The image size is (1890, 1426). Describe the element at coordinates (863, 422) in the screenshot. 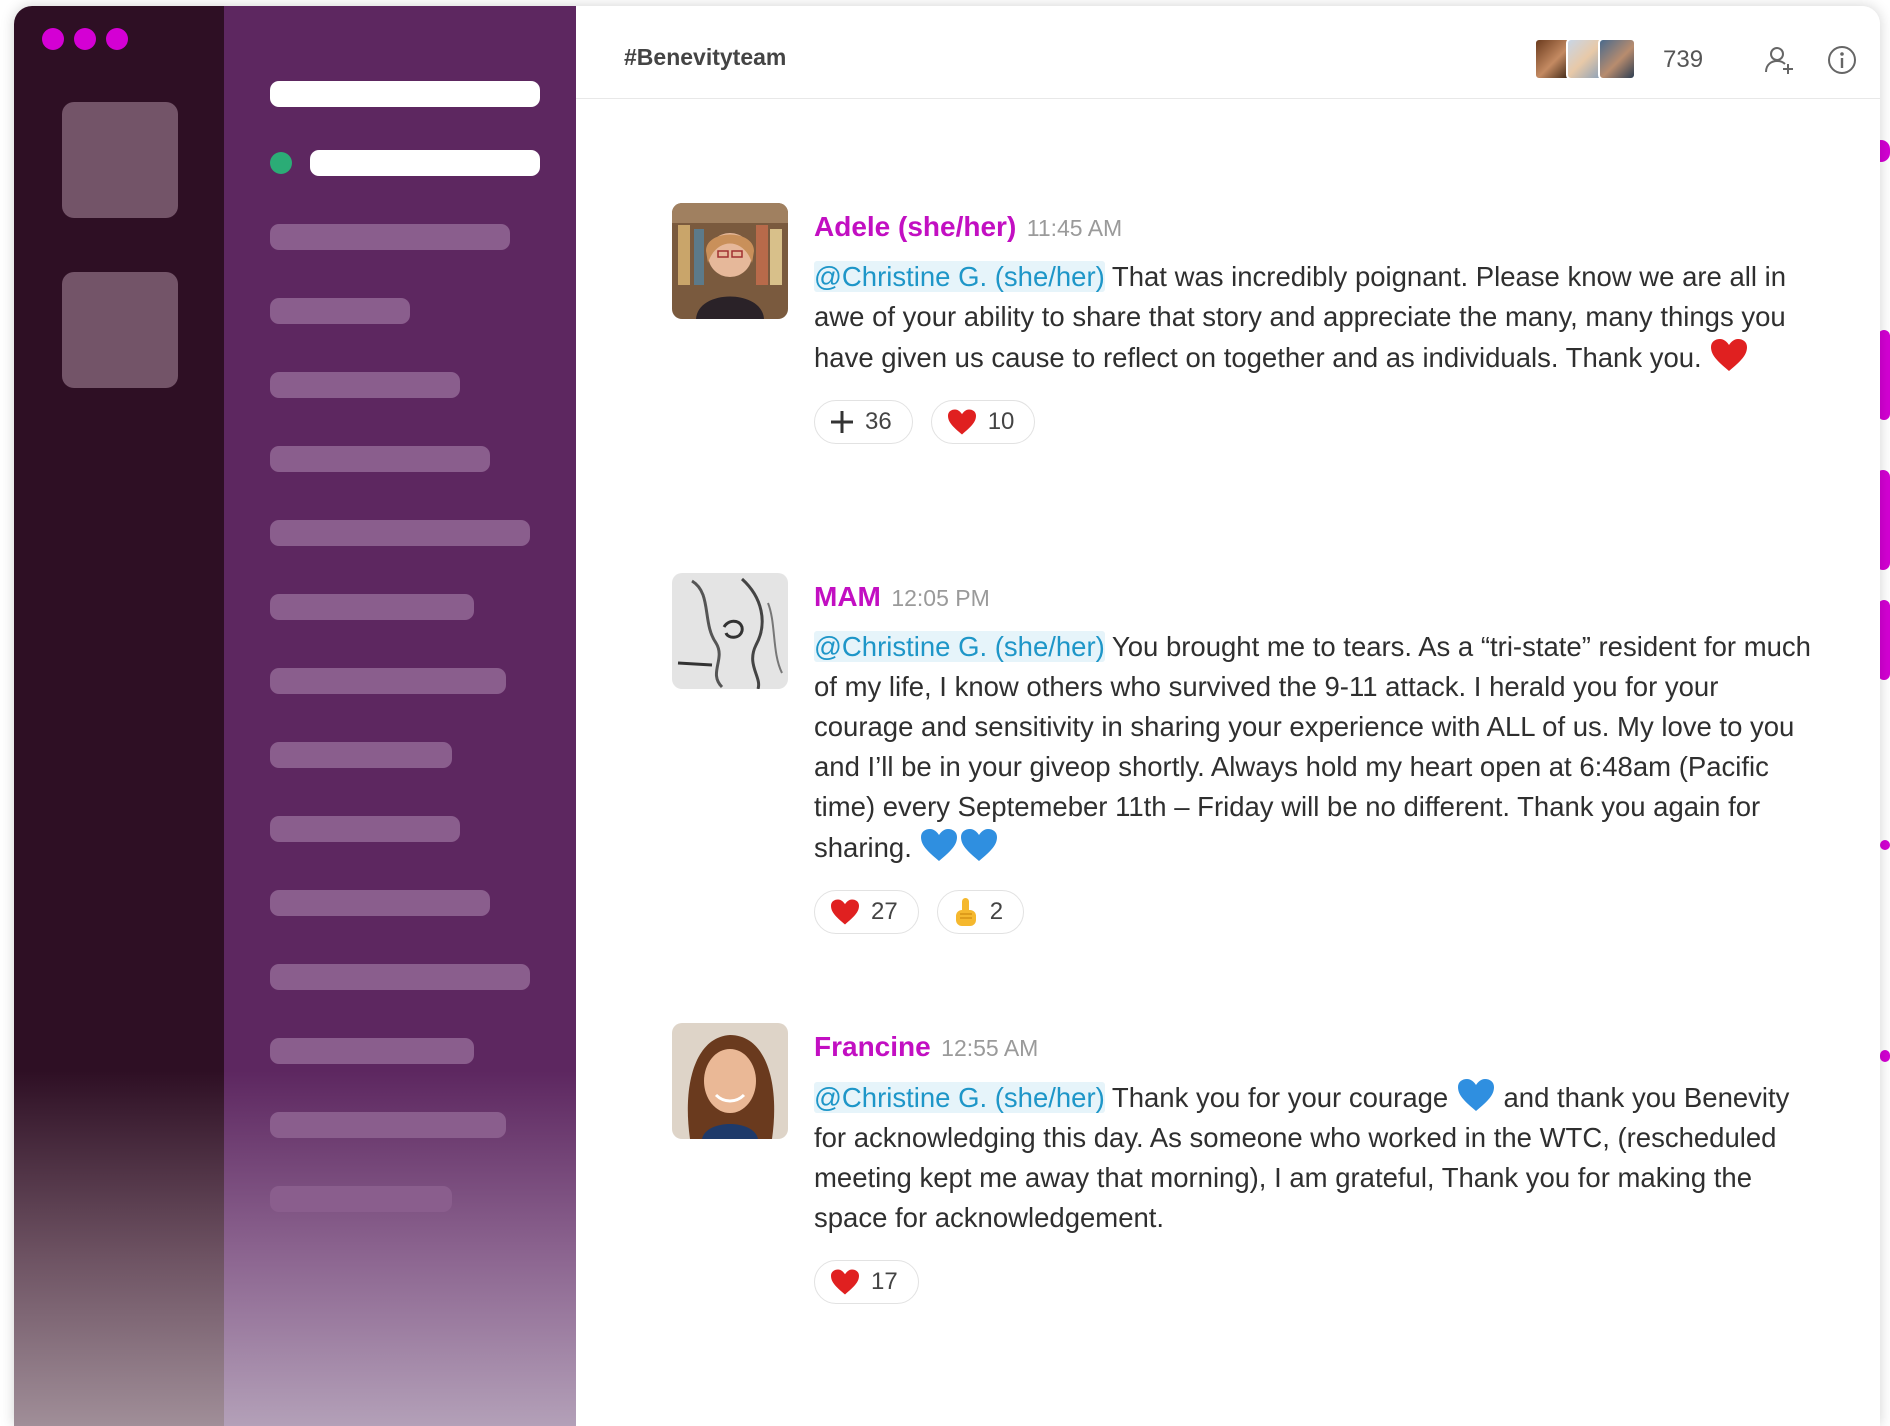

I see `reaction-plus: 36` at that location.